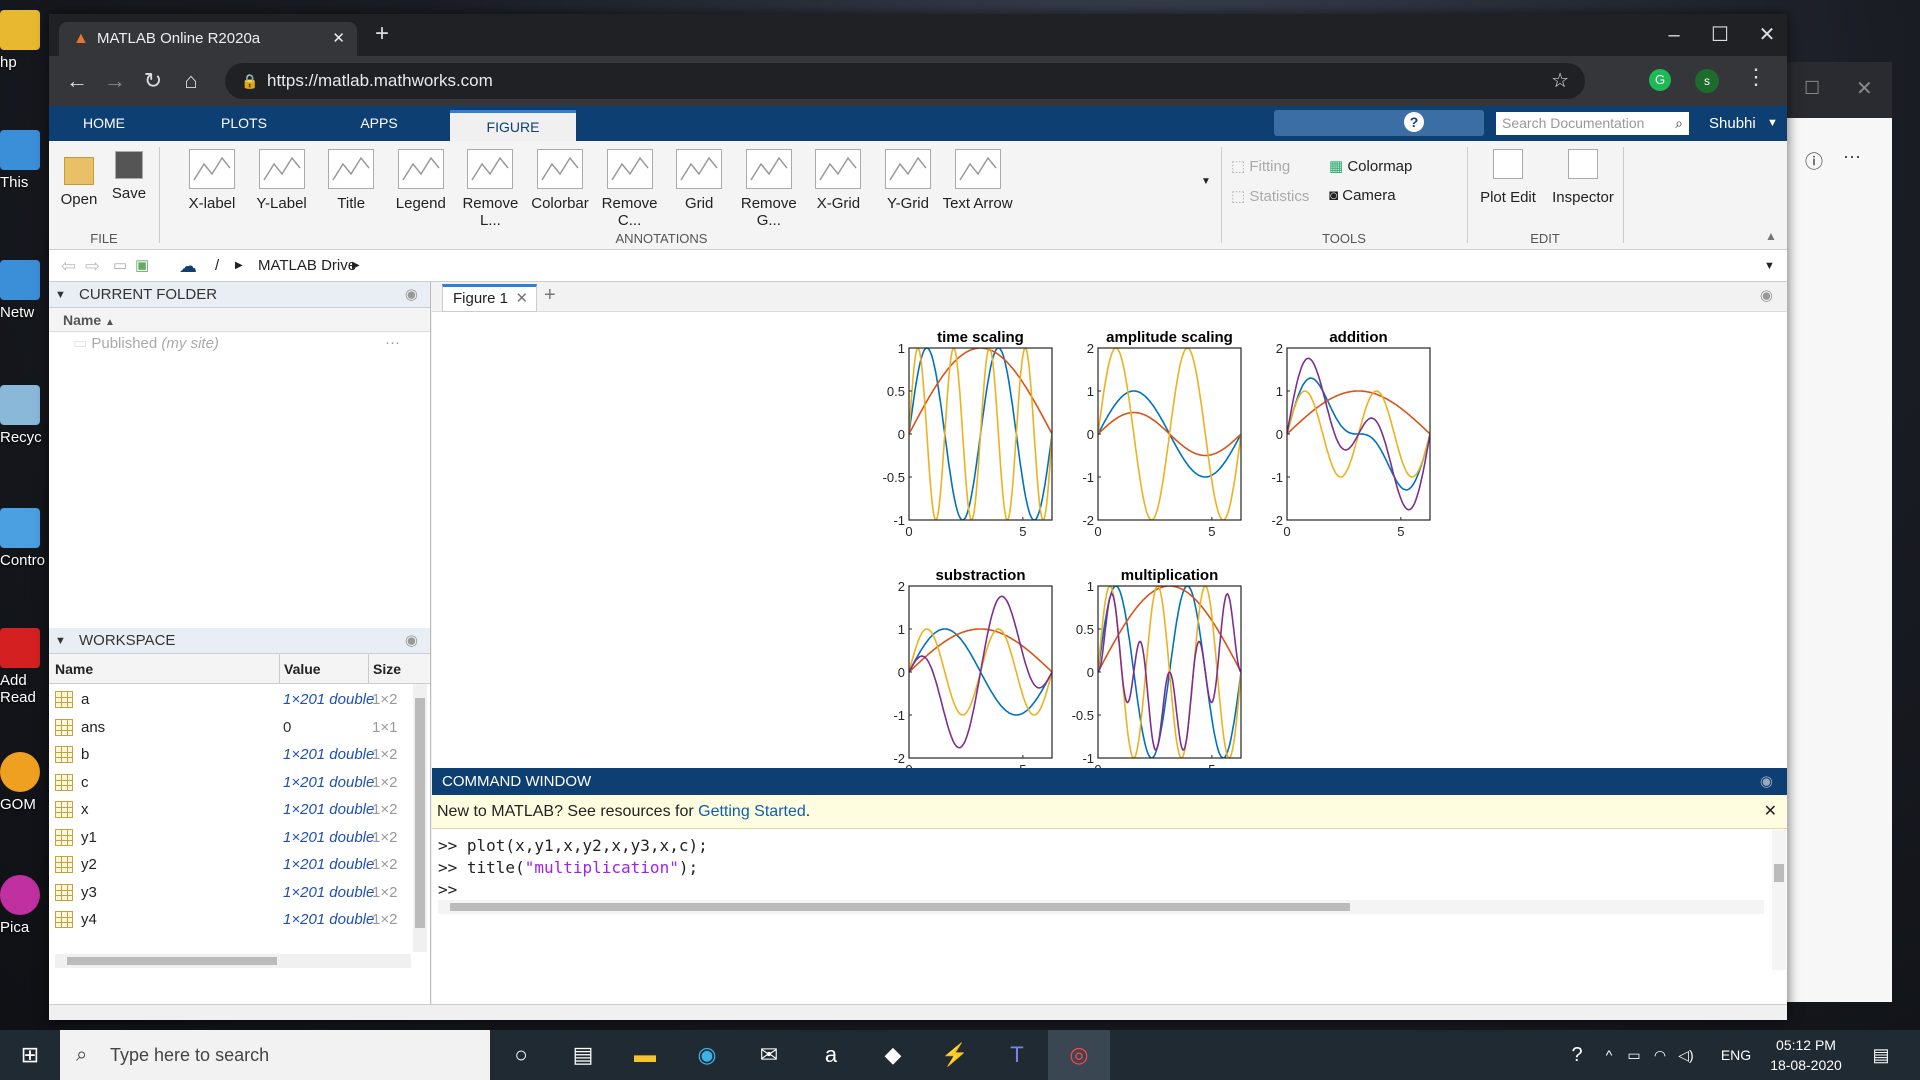 The image size is (1920, 1080). Describe the element at coordinates (1771, 236) in the screenshot. I see `collapse-ribbon-icon: ▲` at that location.